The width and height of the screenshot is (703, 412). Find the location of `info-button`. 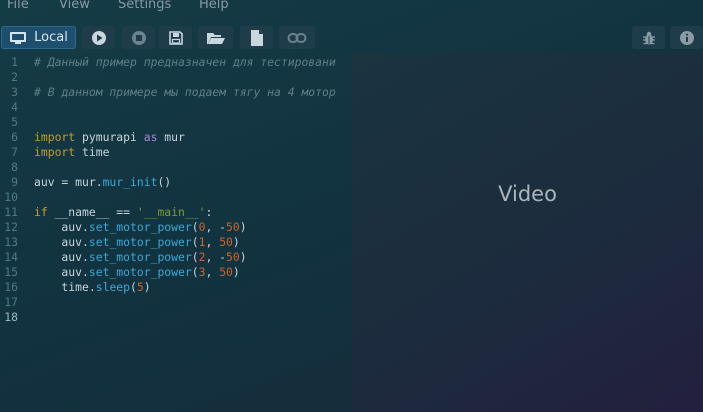

info-button is located at coordinates (686, 37).